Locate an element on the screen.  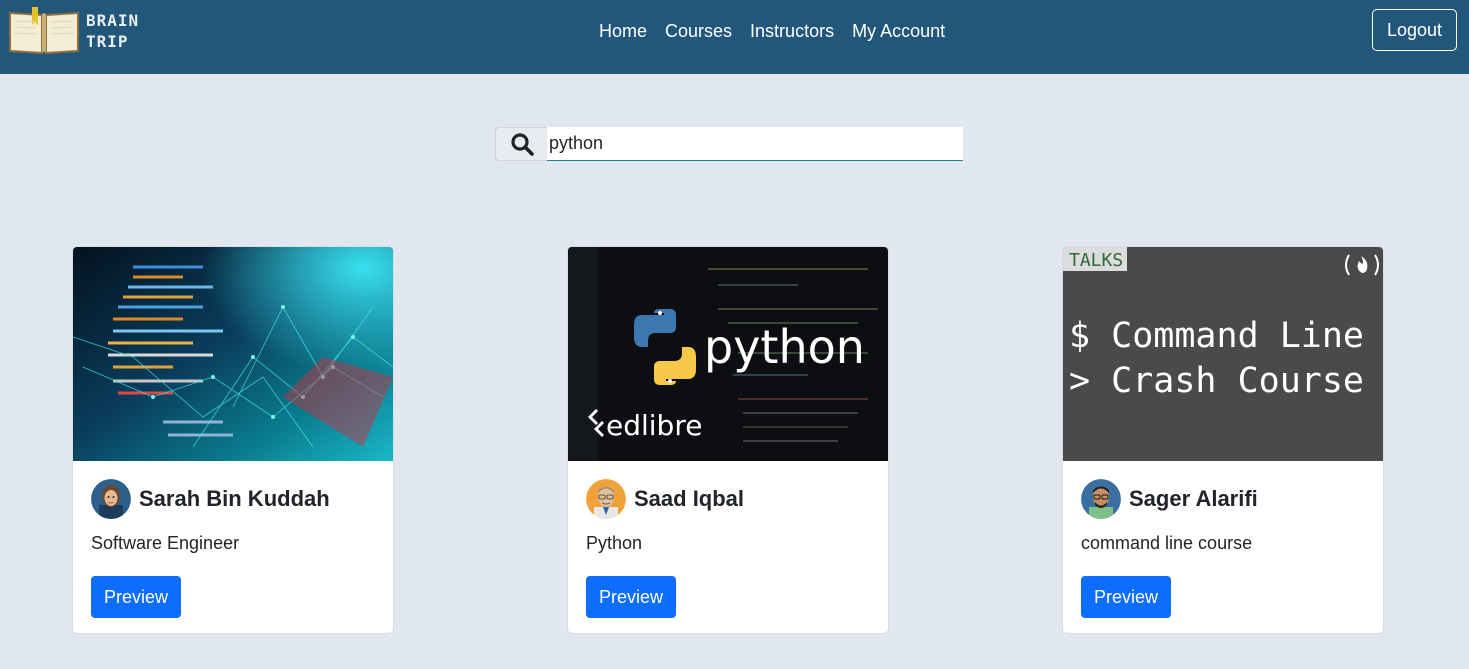
logout-button: Logout is located at coordinates (1414, 30).